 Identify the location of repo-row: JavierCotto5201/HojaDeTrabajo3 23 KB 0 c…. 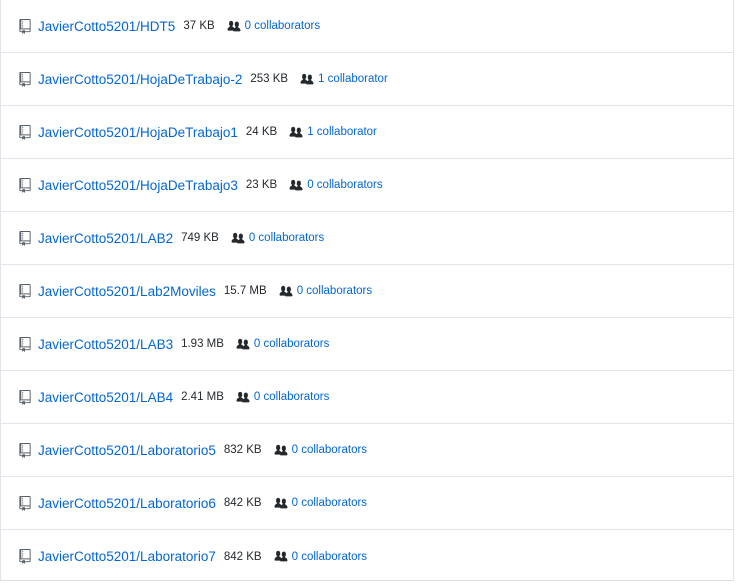
(367, 185).